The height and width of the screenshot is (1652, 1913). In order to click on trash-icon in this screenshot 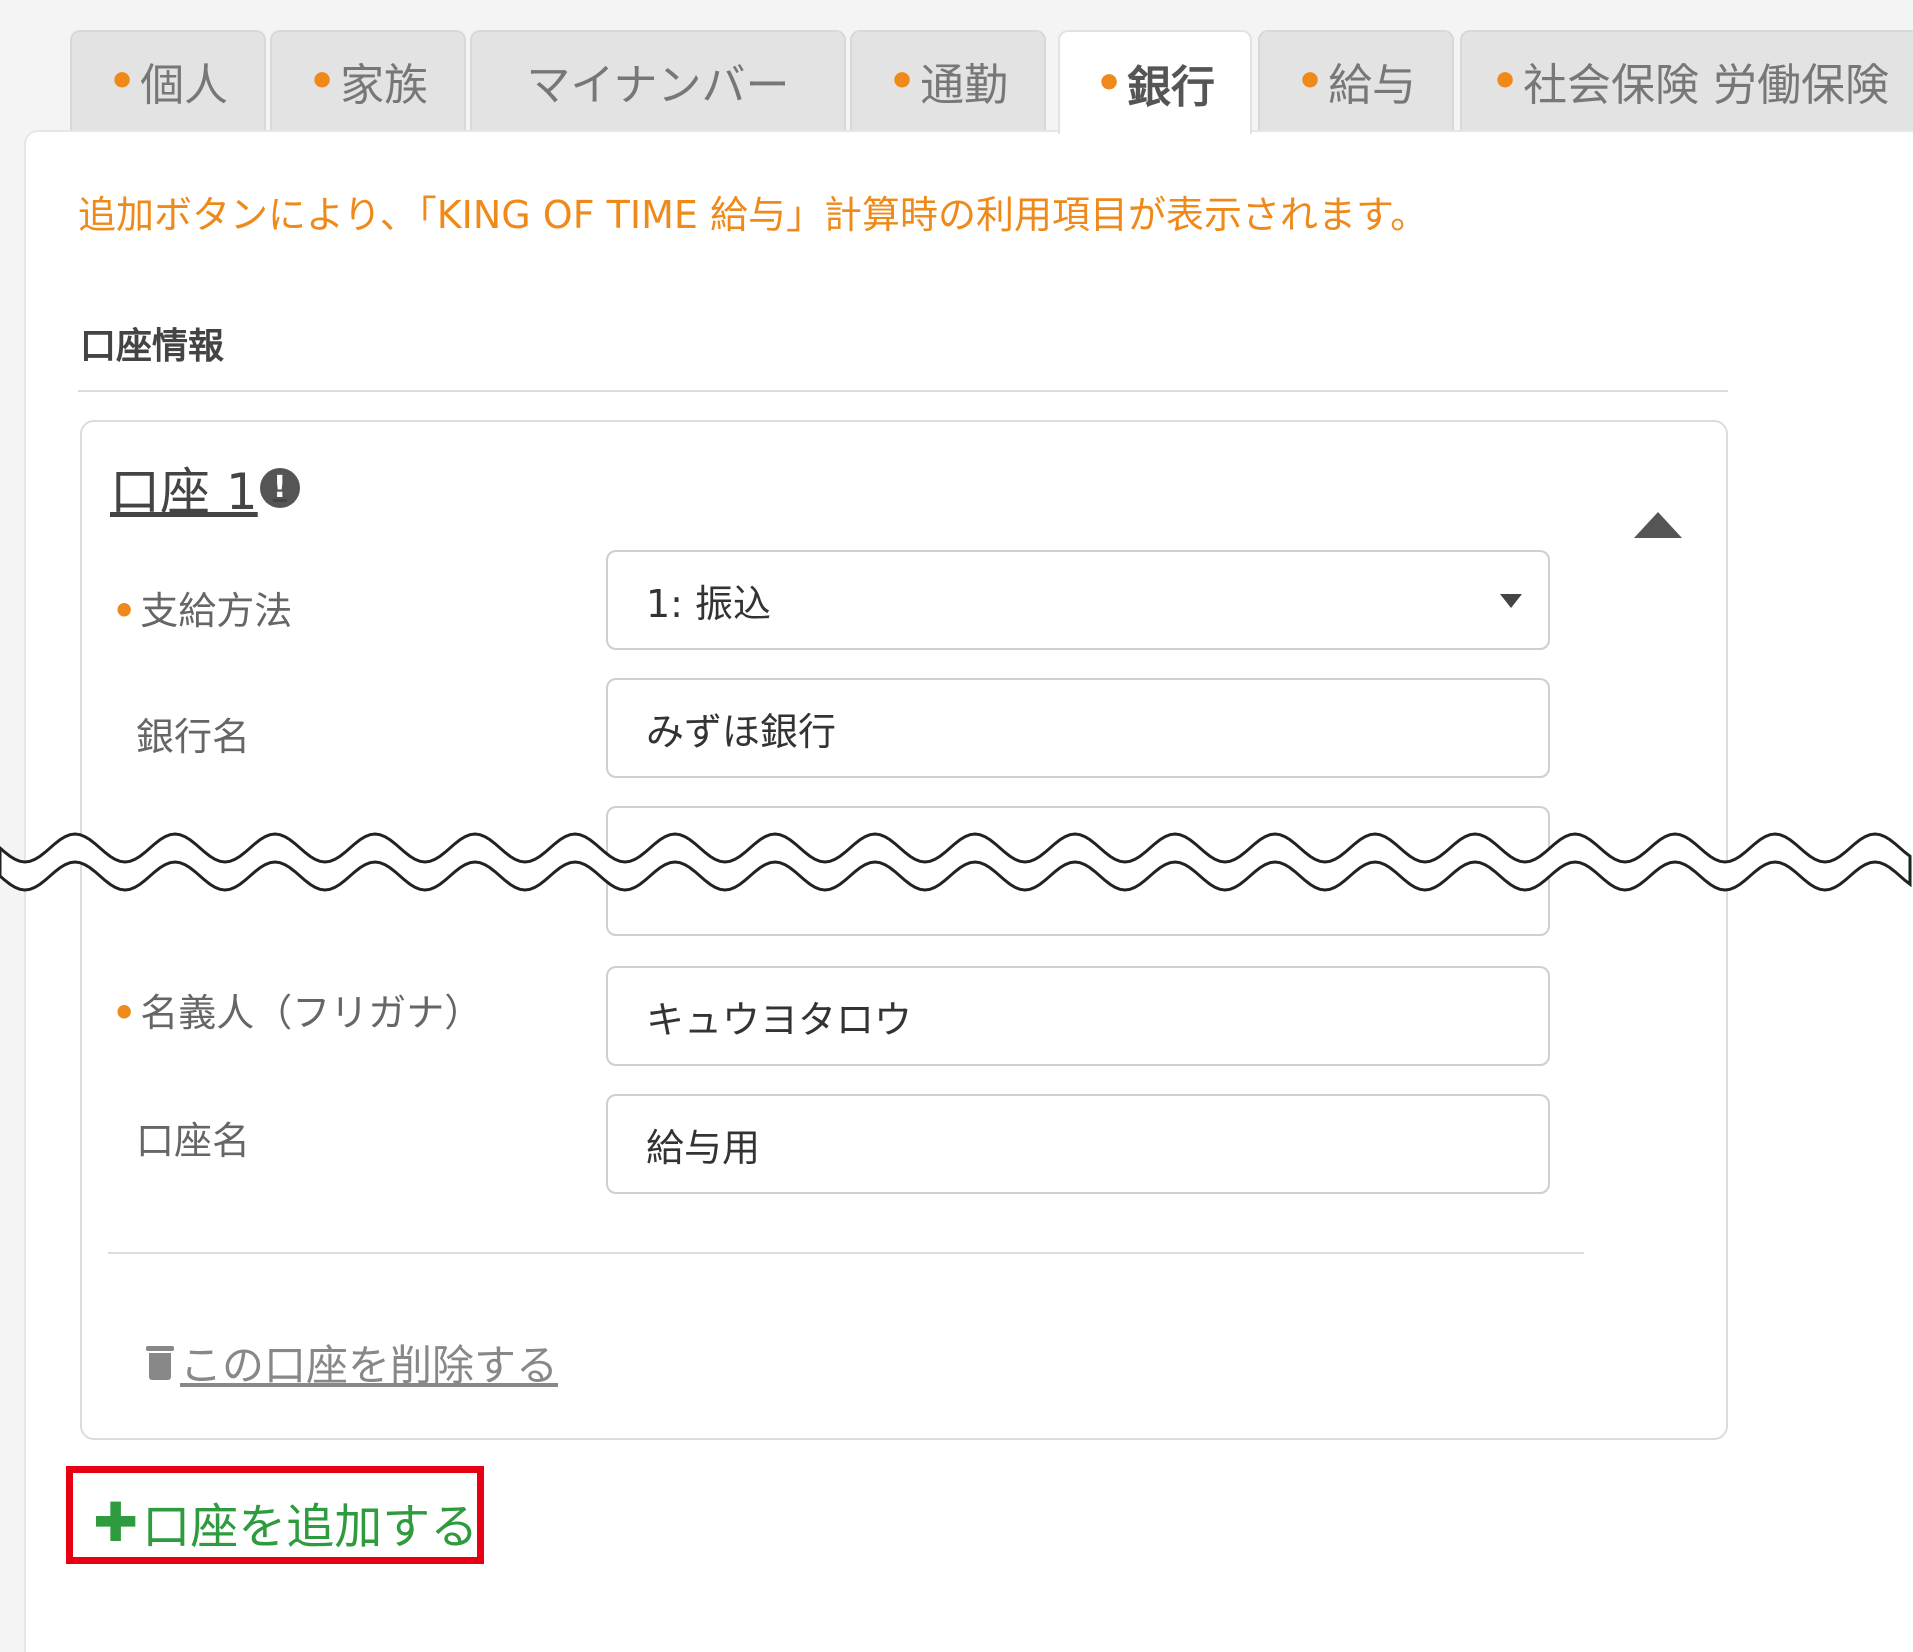, I will do `click(160, 1362)`.